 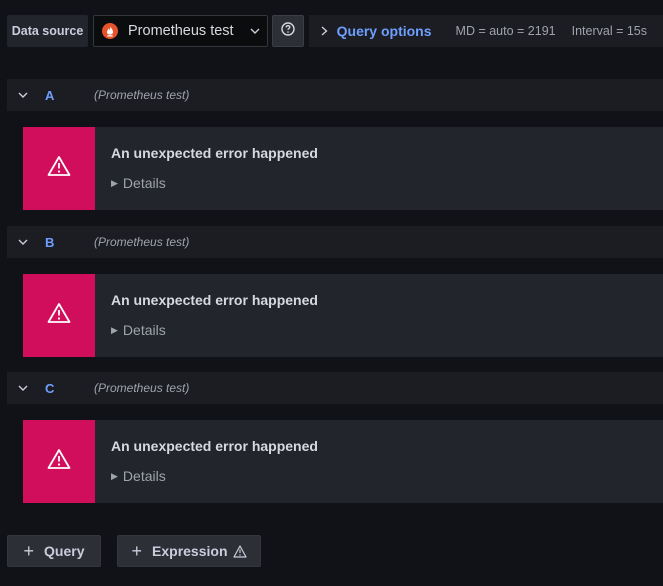 What do you see at coordinates (66, 95) in the screenshot?
I see `query-ref-id: A` at bounding box center [66, 95].